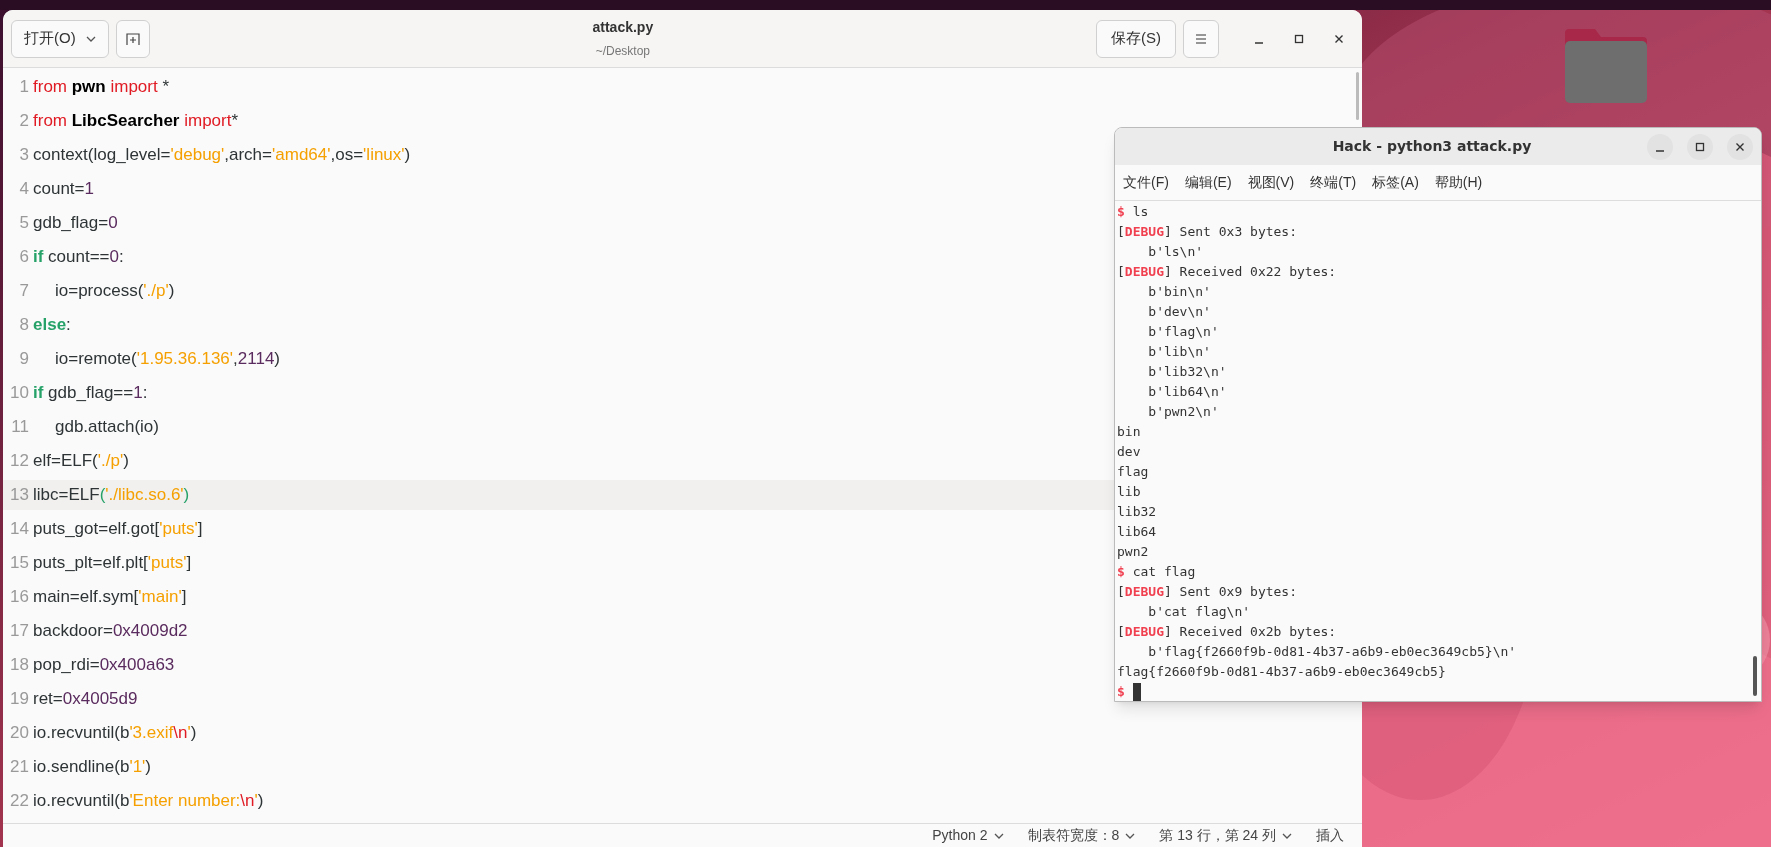 The width and height of the screenshot is (1771, 847). Describe the element at coordinates (1208, 182) in the screenshot. I see `menu-item: 编辑(E)` at that location.